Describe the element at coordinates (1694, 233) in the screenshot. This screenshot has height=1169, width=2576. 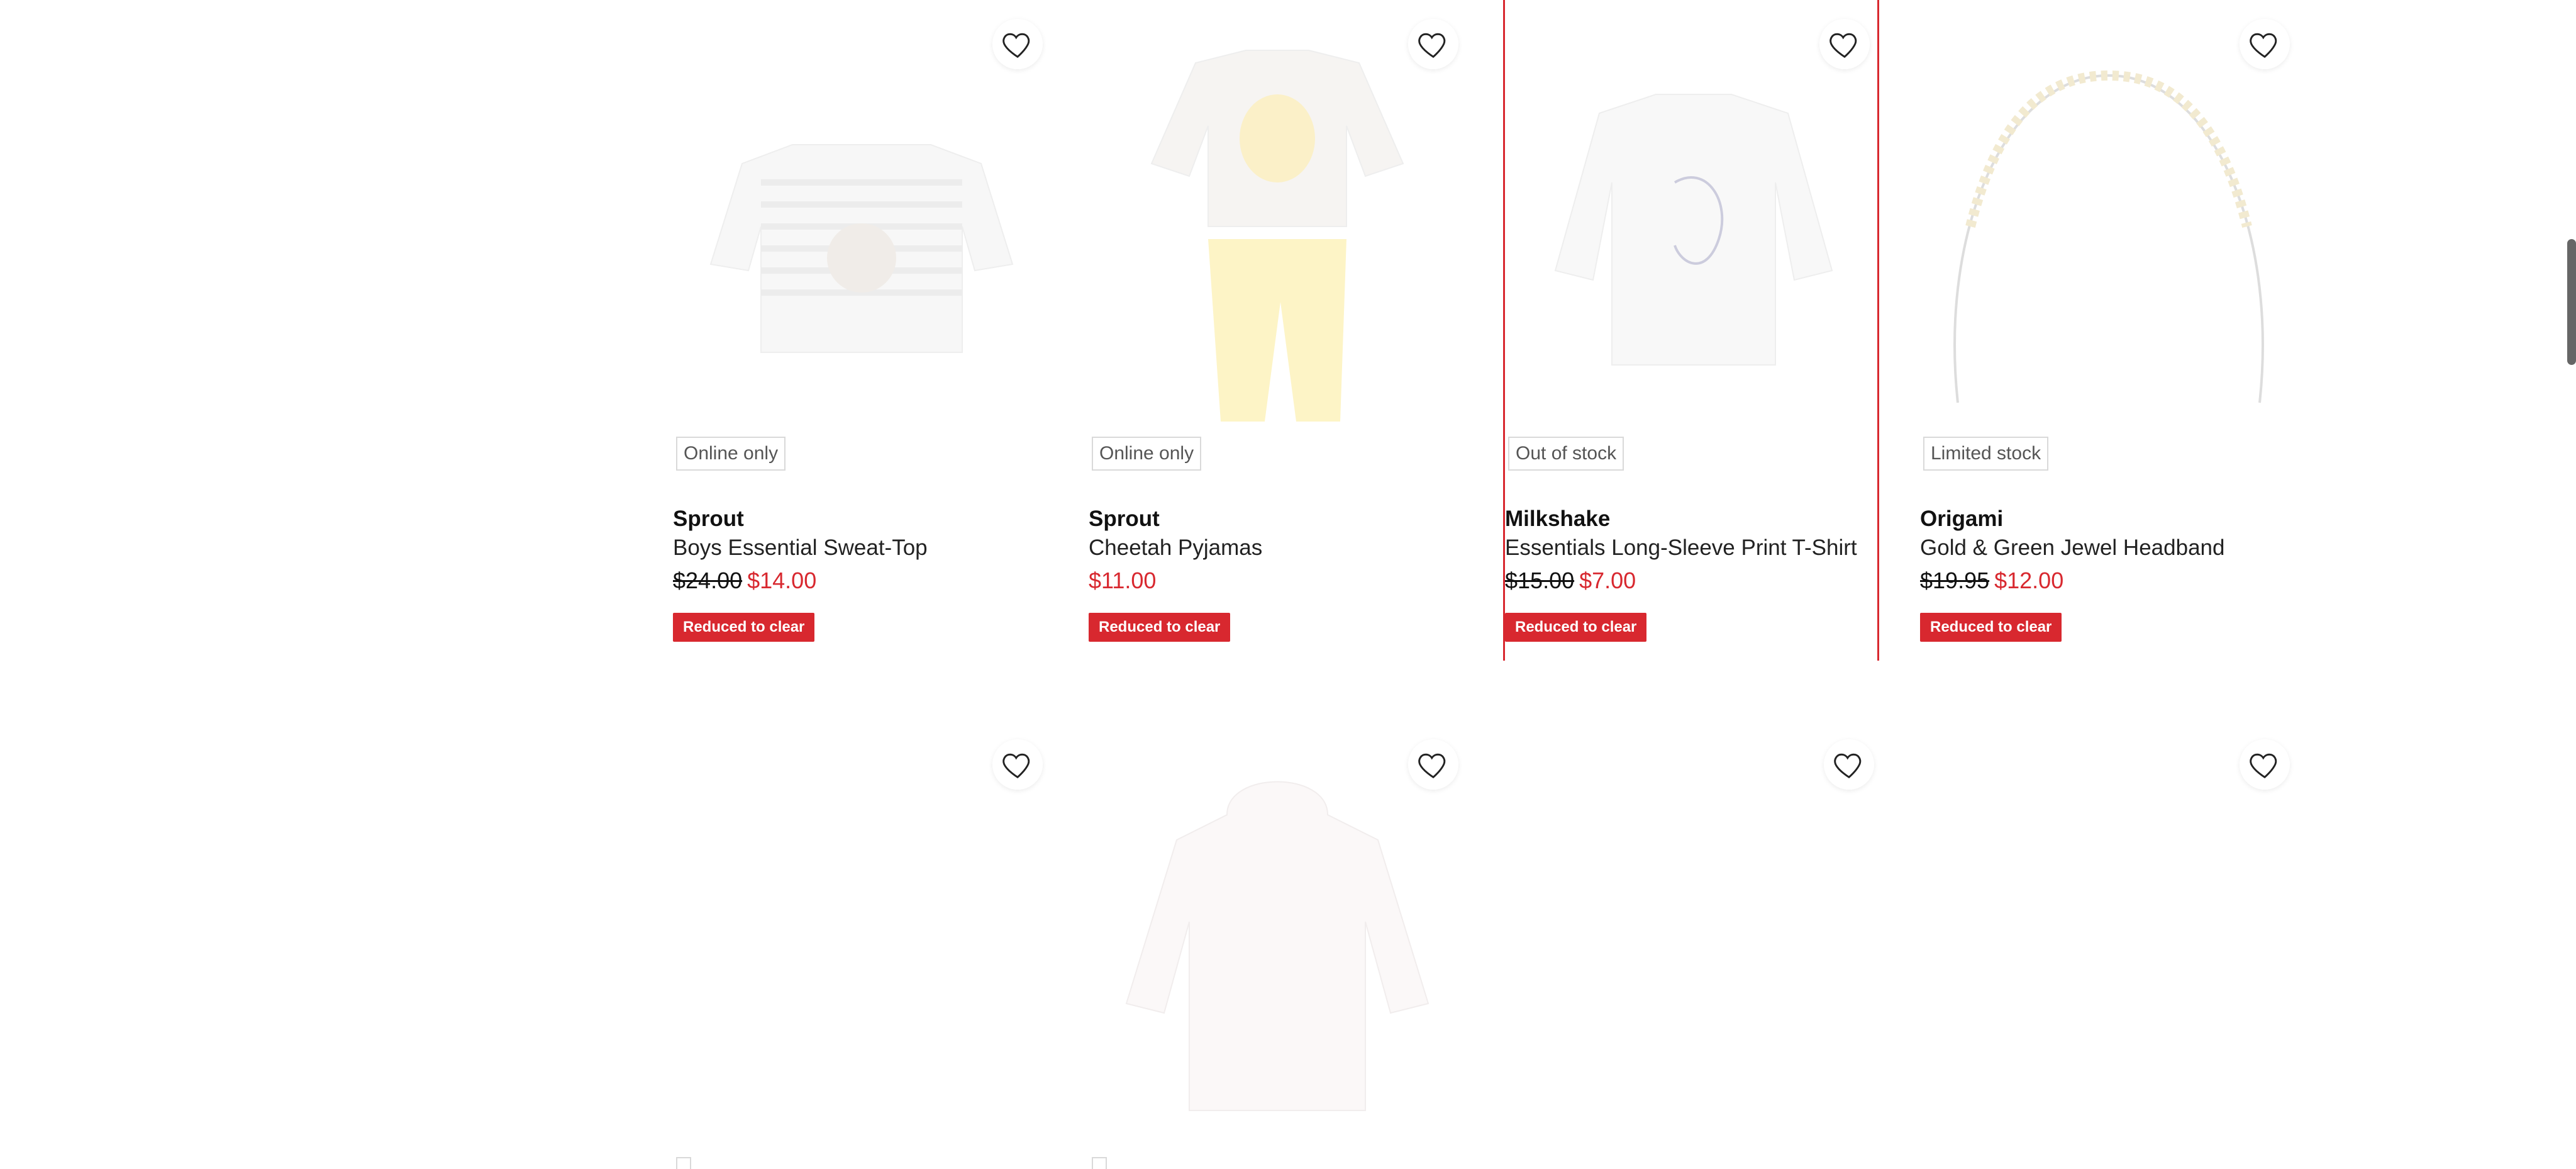
I see `unicorn-tshirt-image` at that location.